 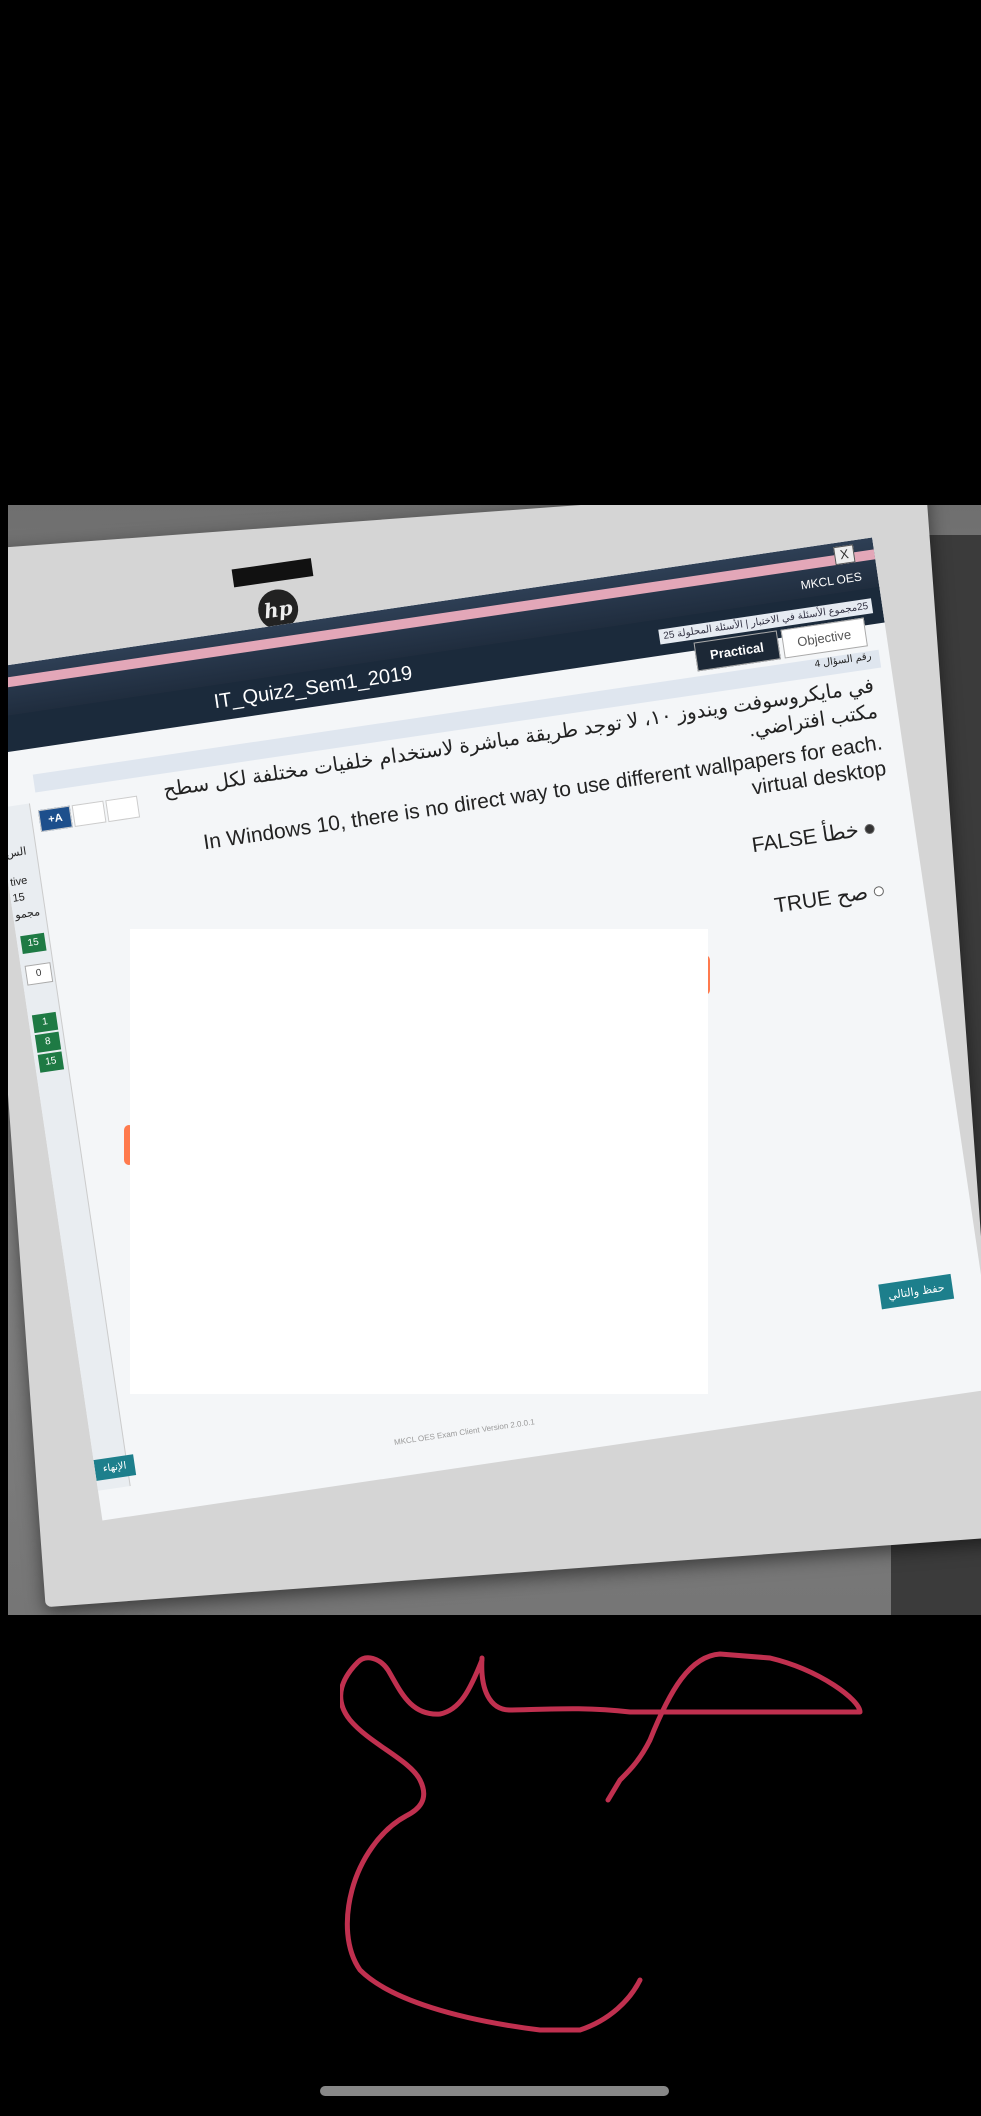 I want to click on palette-sum-label: مجمو, so click(x=27, y=914).